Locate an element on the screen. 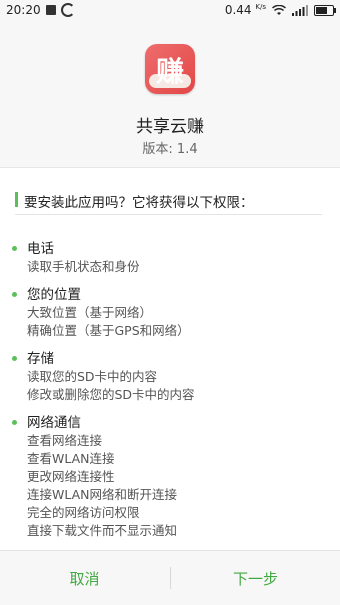 This screenshot has width=340, height=605. bottom-action-bar: 取消 下一步 is located at coordinates (170, 577).